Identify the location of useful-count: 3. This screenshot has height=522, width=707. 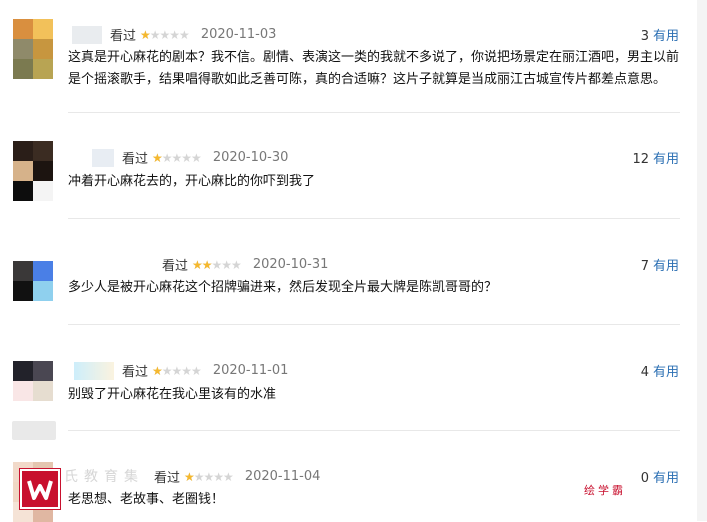
(644, 36).